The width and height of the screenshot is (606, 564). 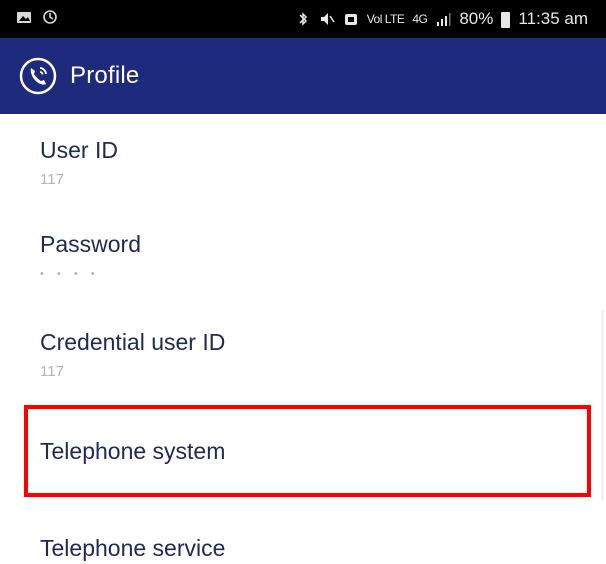 I want to click on status-left-icons, so click(x=37, y=17).